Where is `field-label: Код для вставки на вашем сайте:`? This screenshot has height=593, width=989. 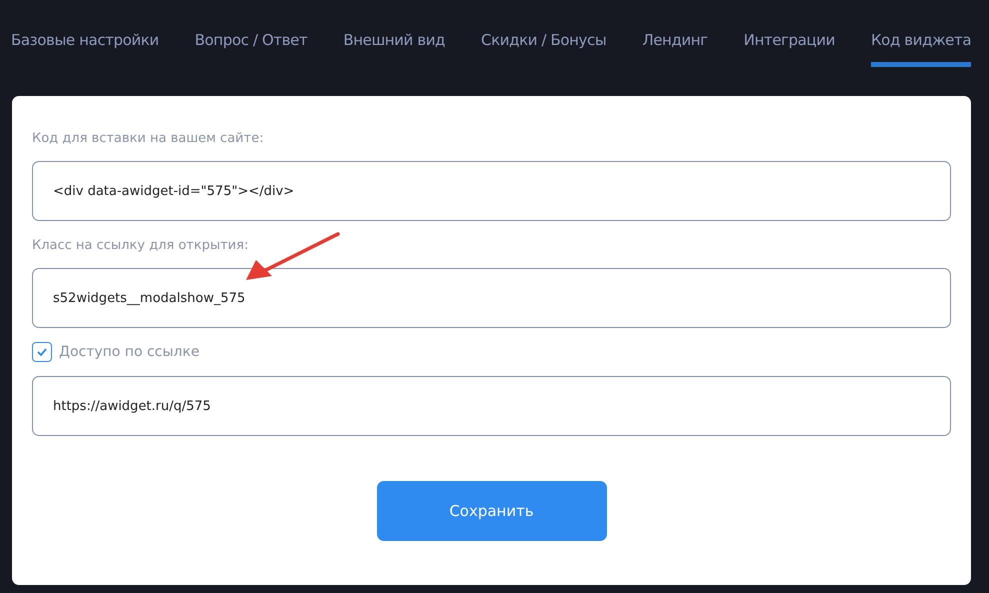
field-label: Код для вставки на вашем сайте: is located at coordinates (148, 139).